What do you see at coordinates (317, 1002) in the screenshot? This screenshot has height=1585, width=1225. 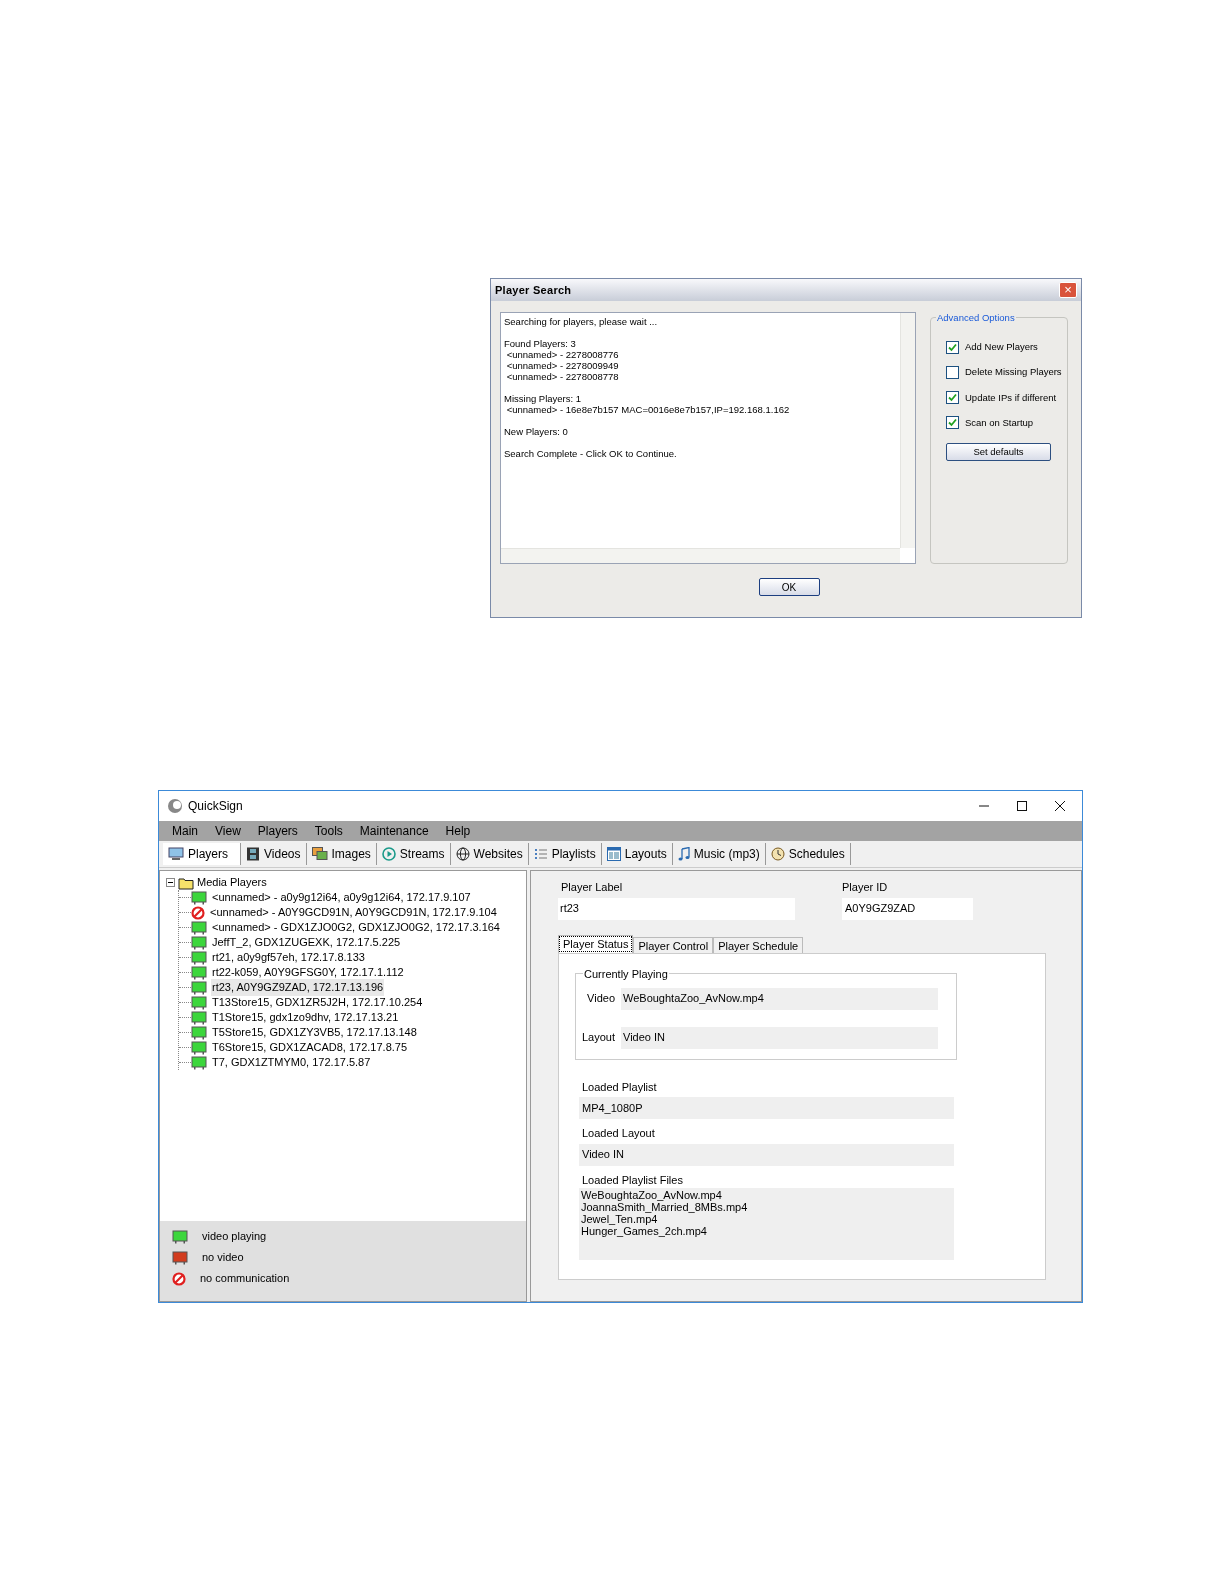 I see `tree-item: T13Store15, GDX1ZR5J2H, 172.17.10.254` at bounding box center [317, 1002].